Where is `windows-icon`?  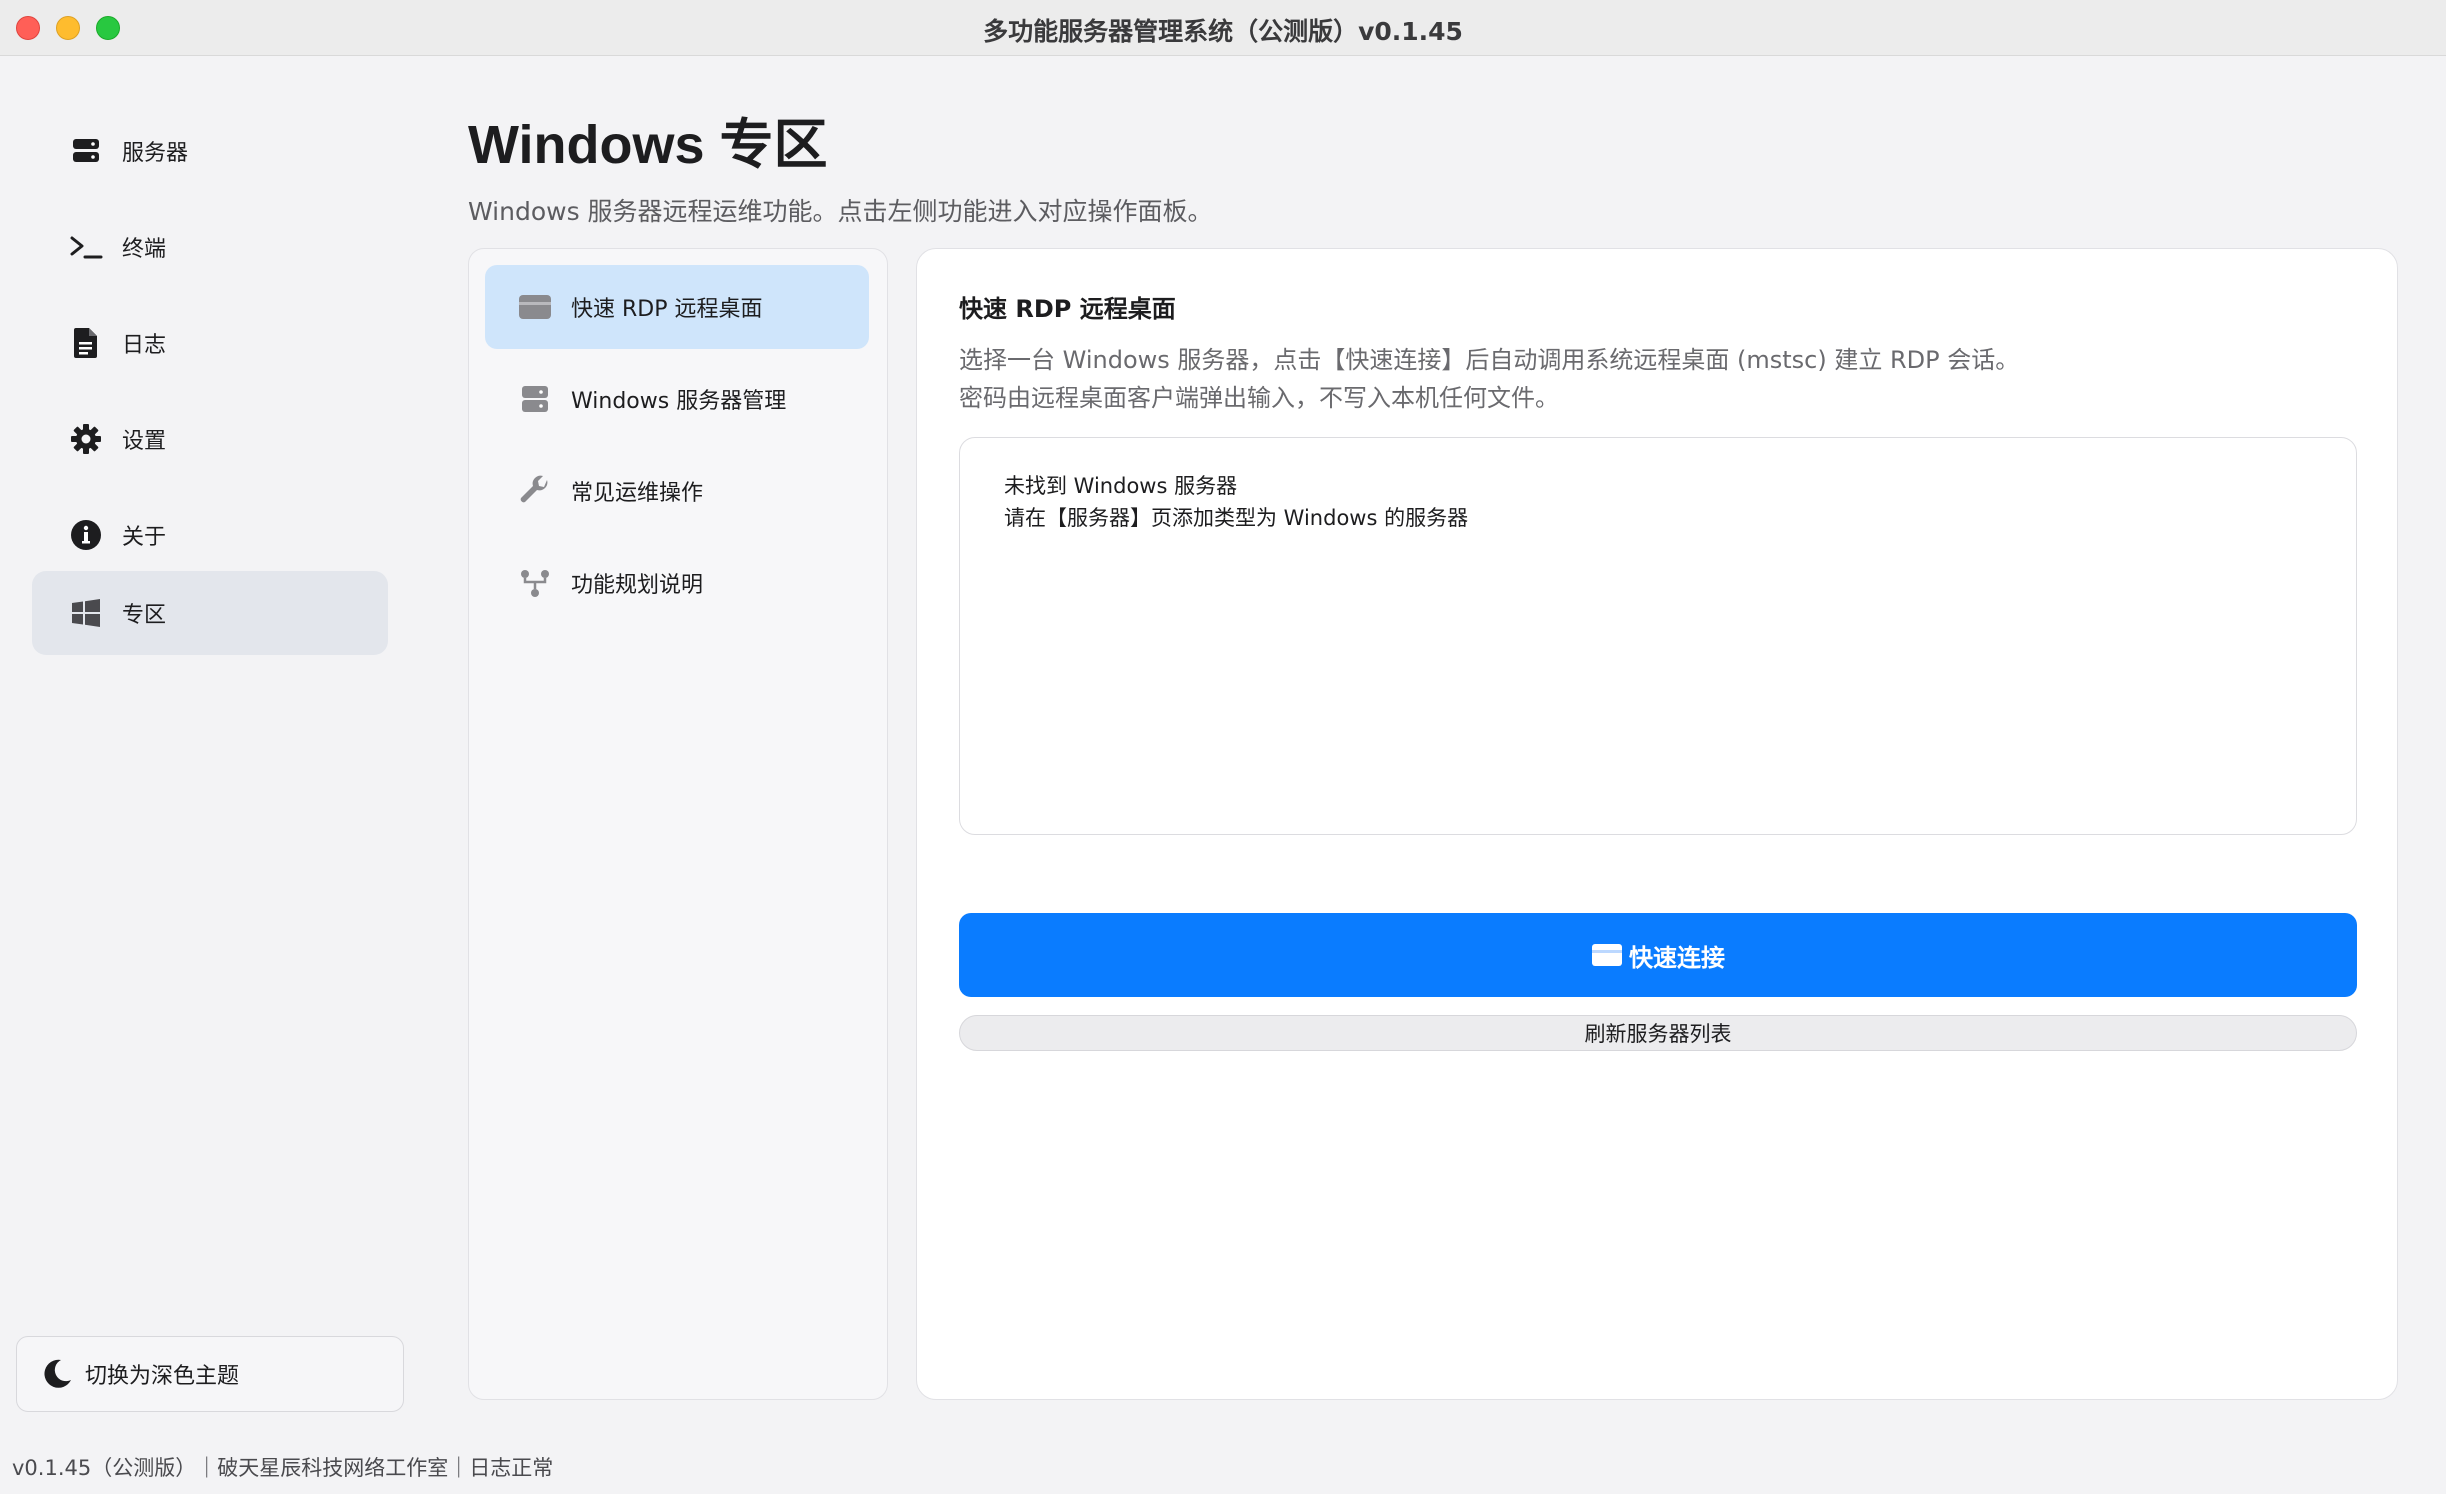
windows-icon is located at coordinates (86, 613).